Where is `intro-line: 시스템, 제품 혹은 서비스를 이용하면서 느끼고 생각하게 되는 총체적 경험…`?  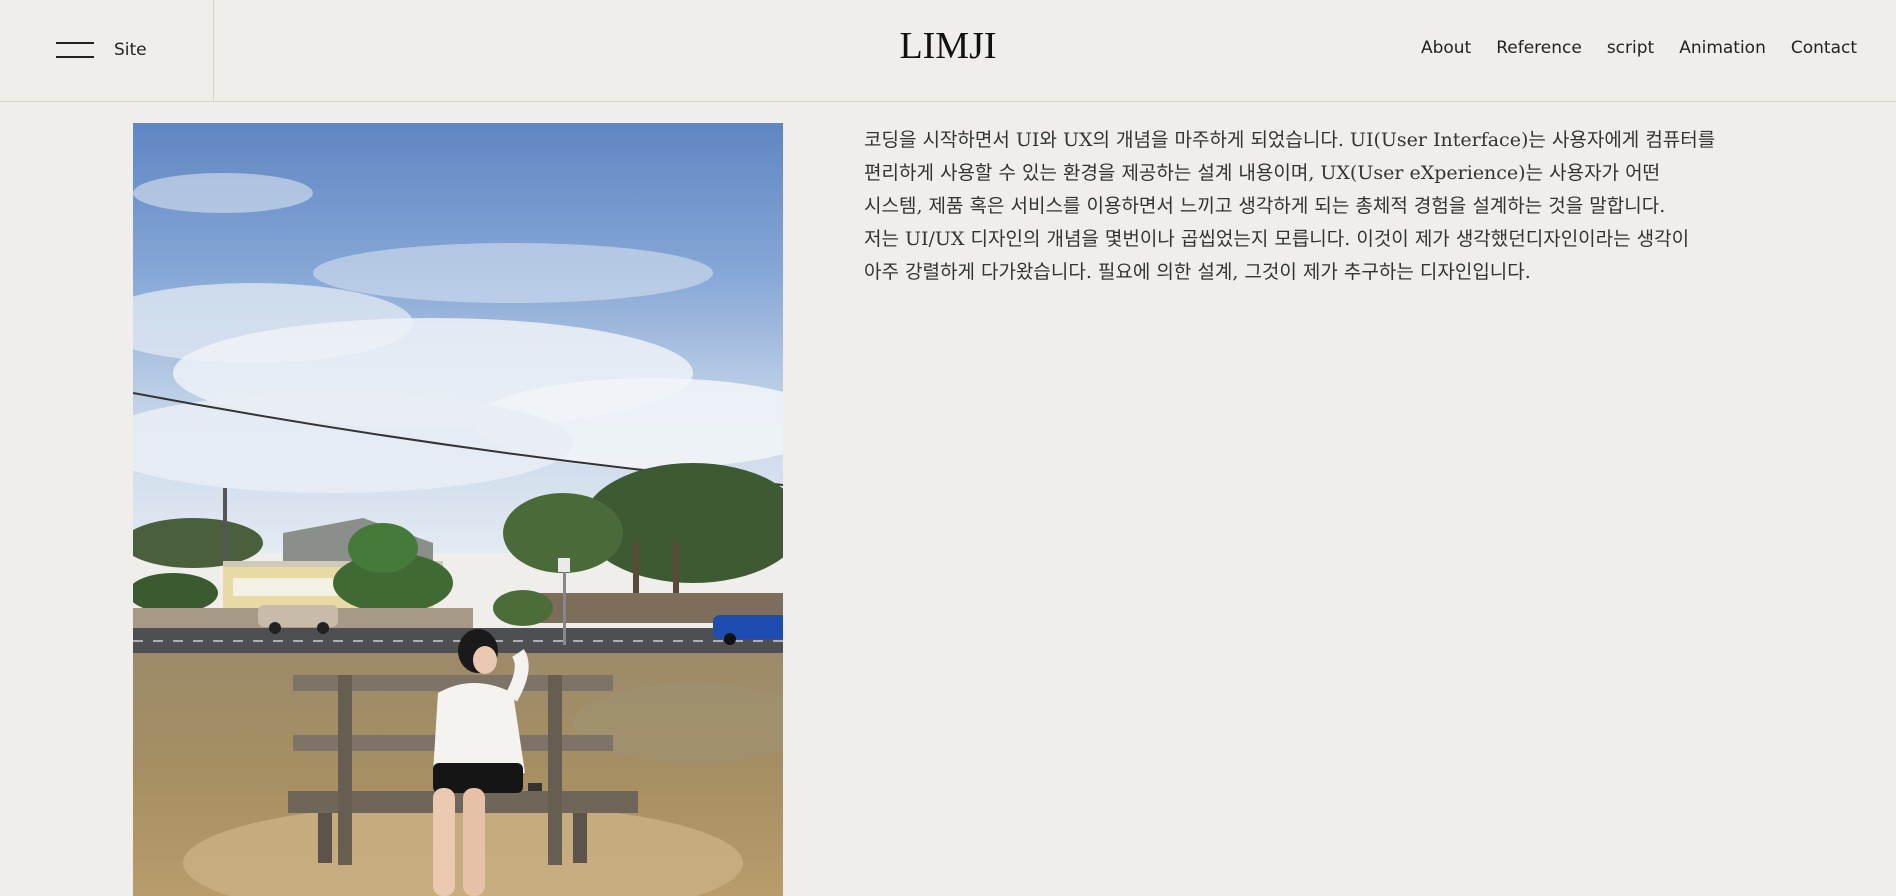 intro-line: 시스템, 제품 혹은 서비스를 이용하면서 느끼고 생각하게 되는 총체적 경험… is located at coordinates (1265, 206).